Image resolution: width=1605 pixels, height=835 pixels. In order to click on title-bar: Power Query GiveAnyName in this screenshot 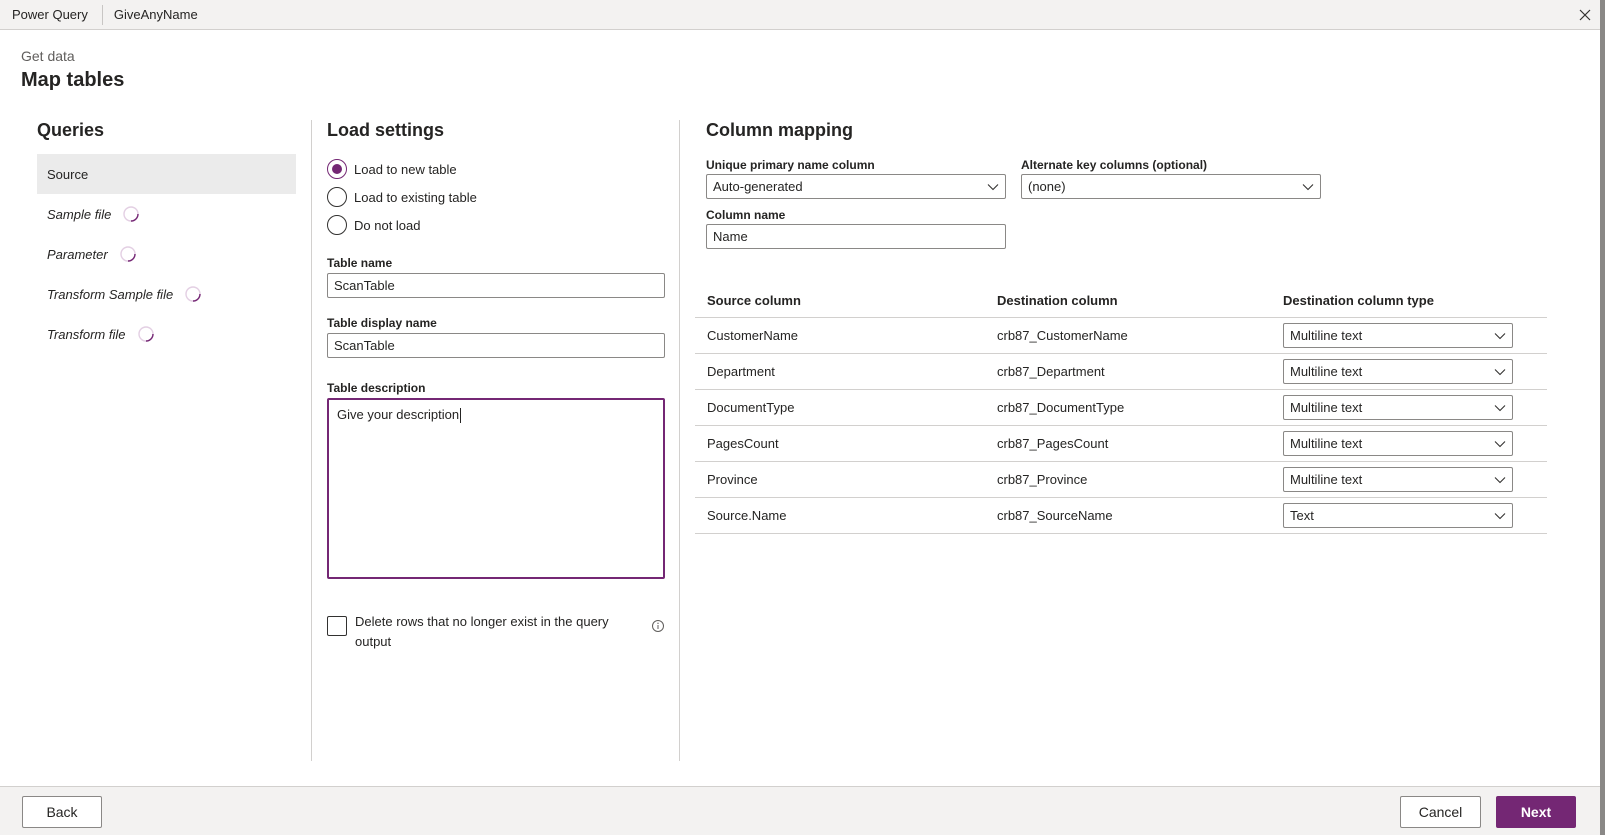, I will do `click(800, 15)`.